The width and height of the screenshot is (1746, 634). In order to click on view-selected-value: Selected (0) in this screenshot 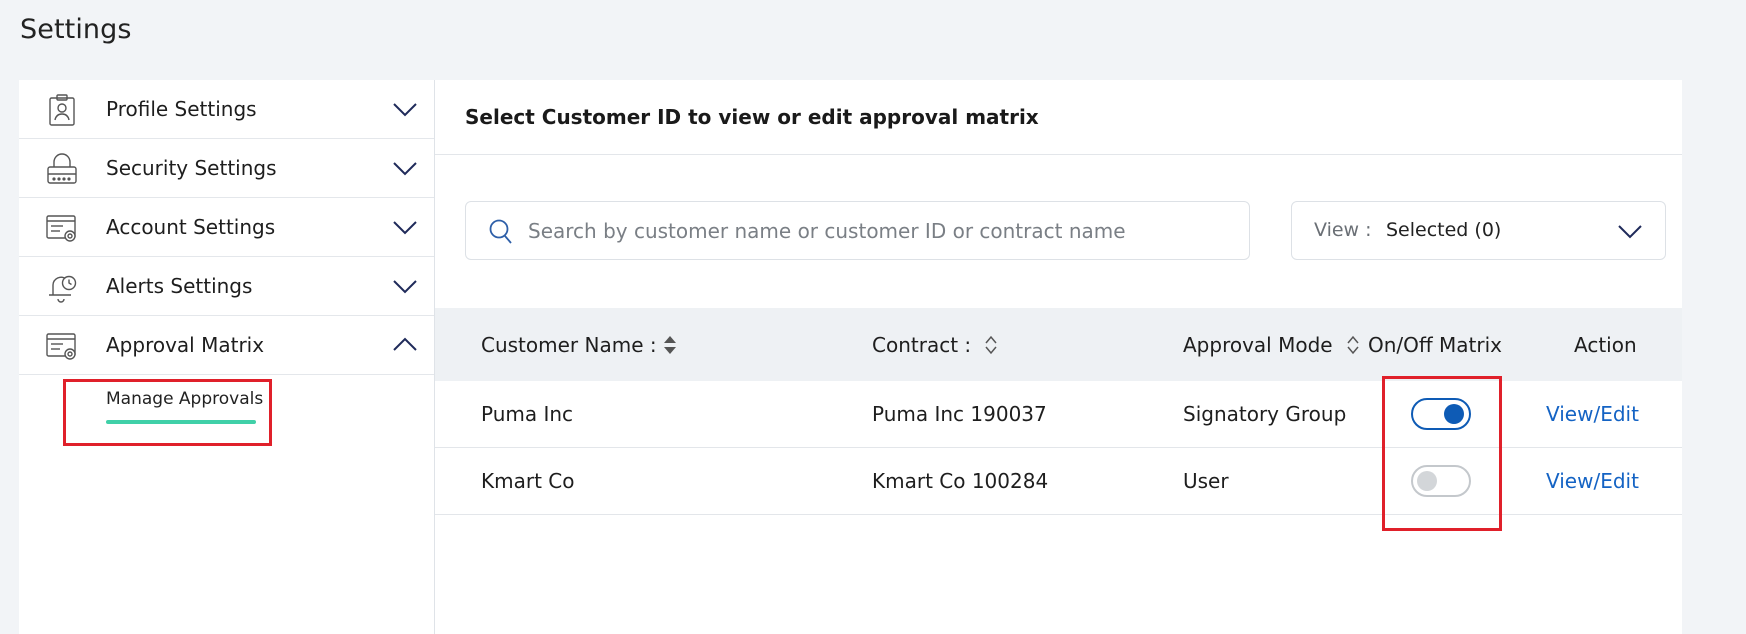, I will do `click(1444, 230)`.